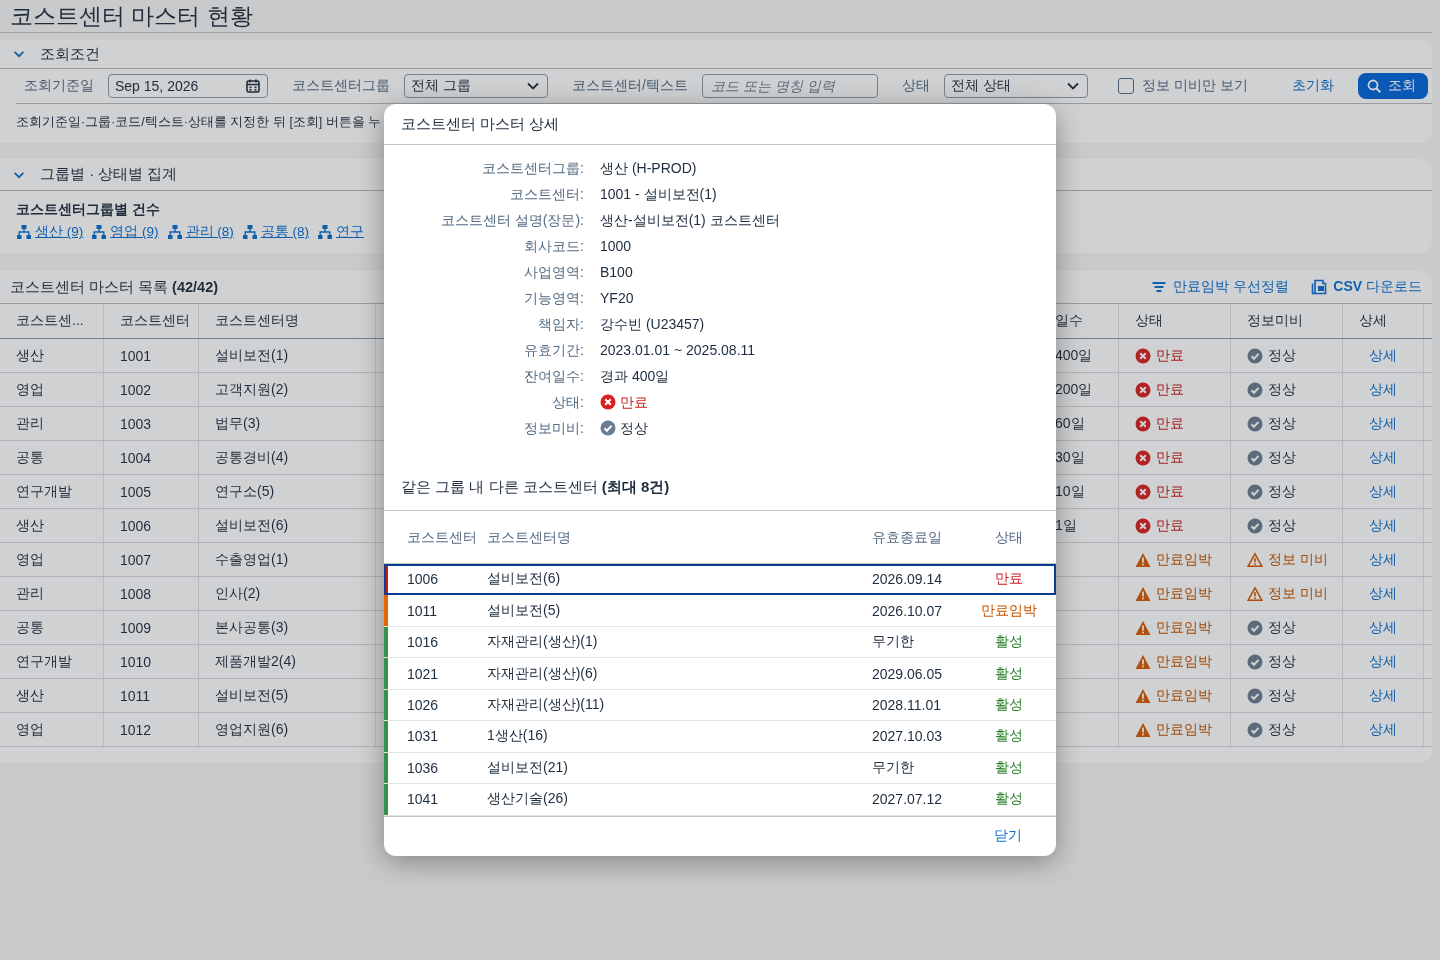 The image size is (1440, 960). What do you see at coordinates (720, 642) in the screenshot?
I see `table-row: 1016 자재관리(생산)(1) 무기한 활성` at bounding box center [720, 642].